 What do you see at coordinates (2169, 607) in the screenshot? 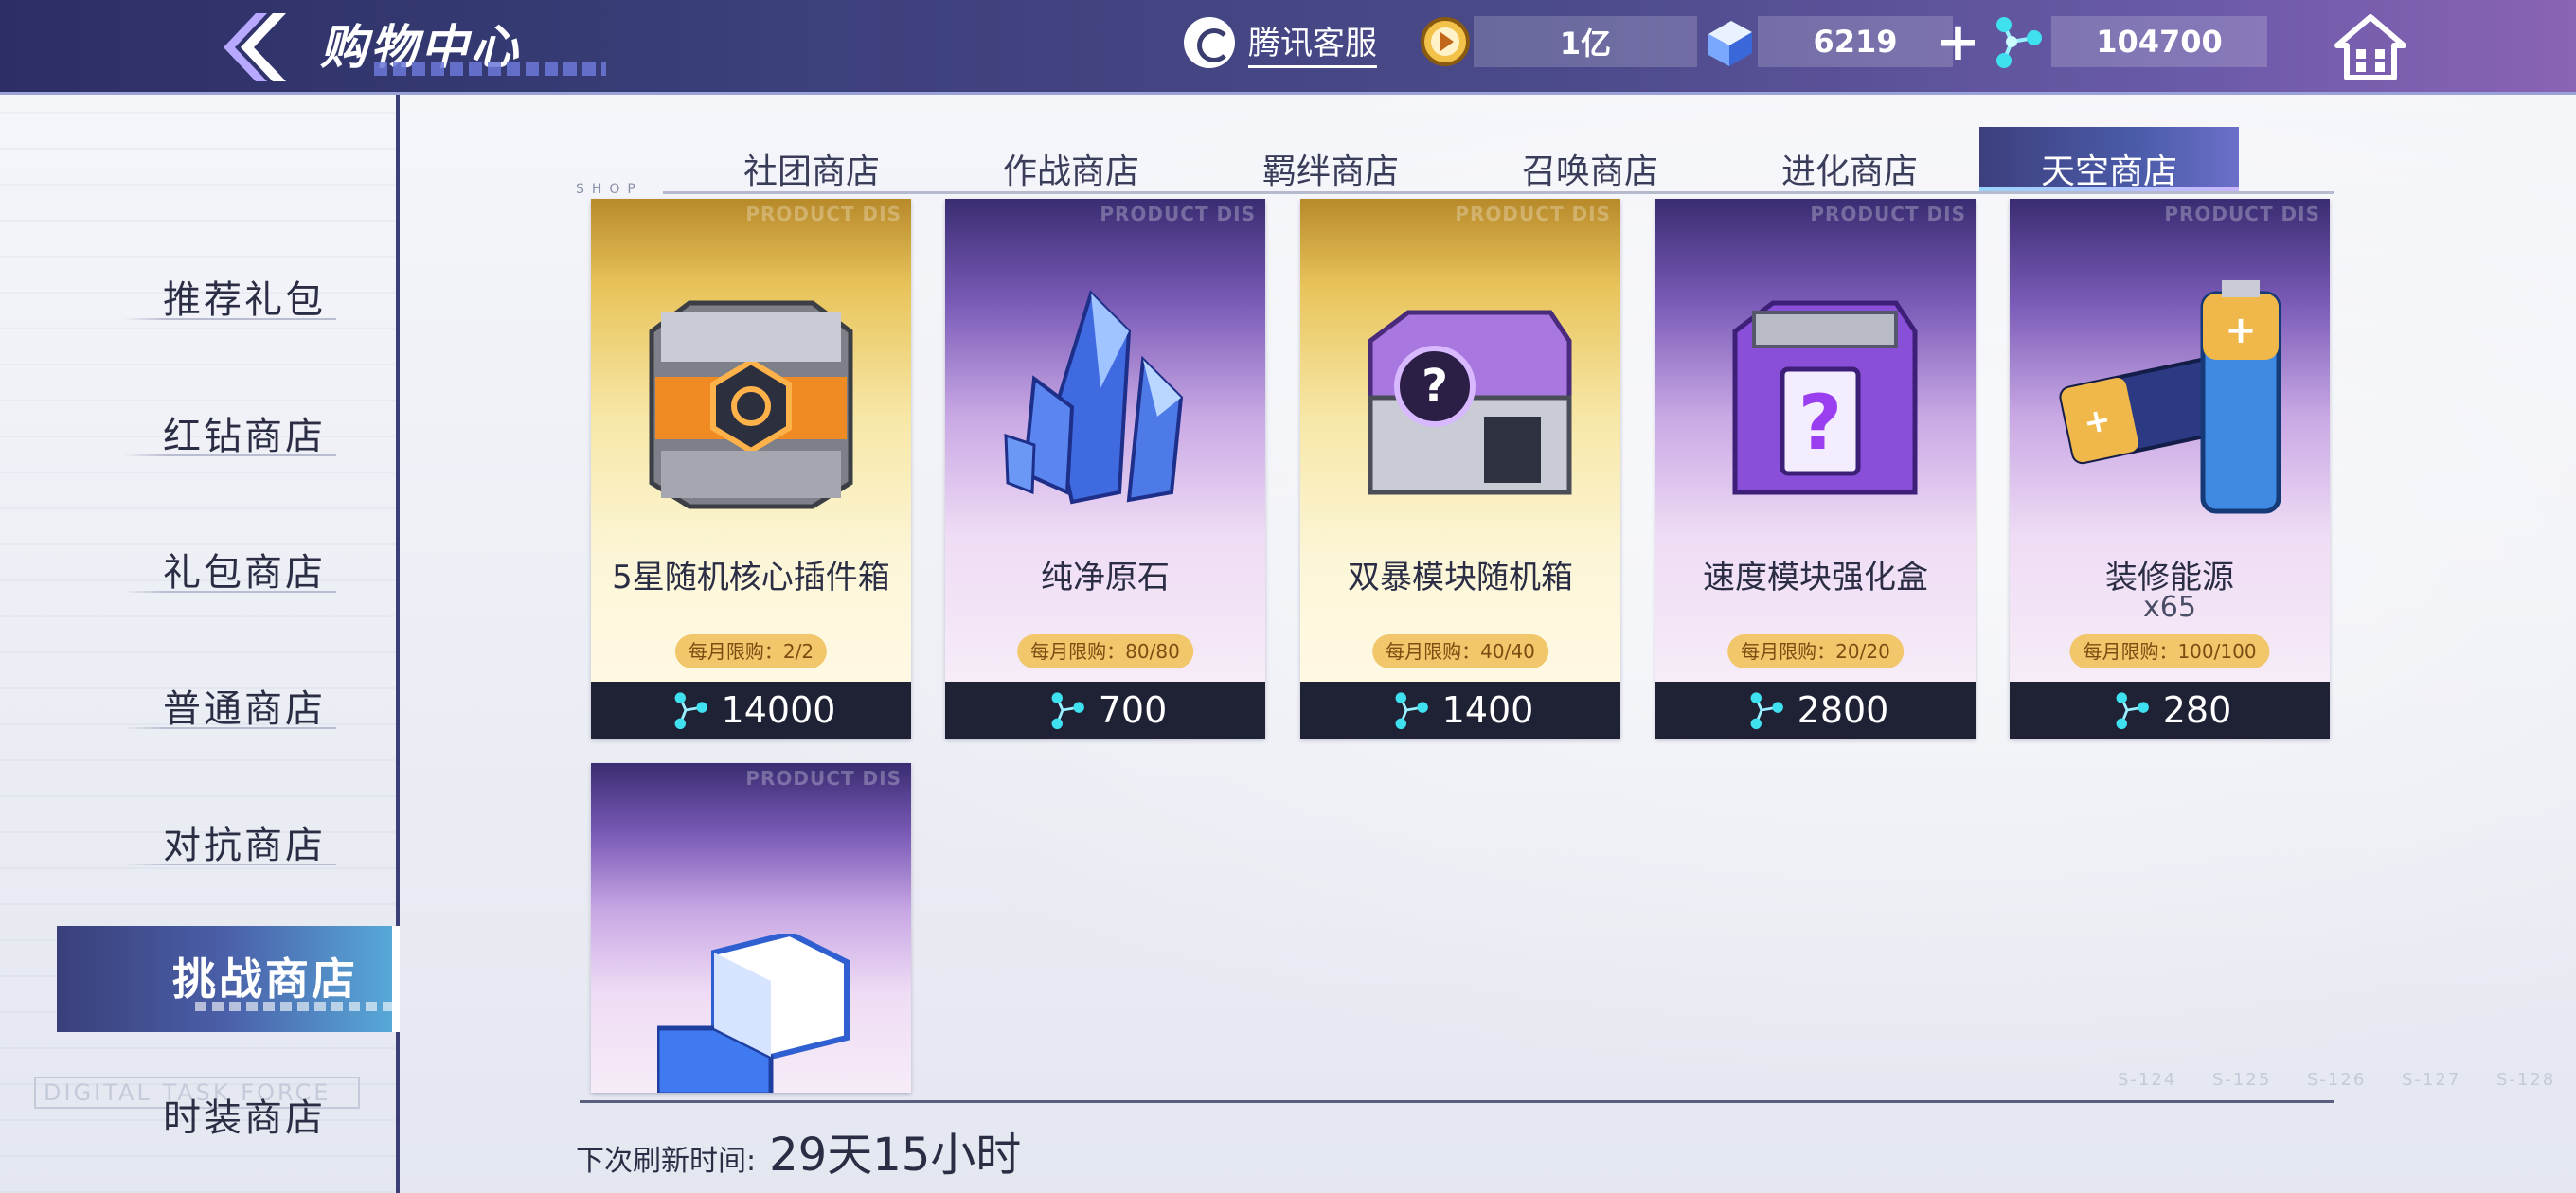
I see `product-quantity: x65` at bounding box center [2169, 607].